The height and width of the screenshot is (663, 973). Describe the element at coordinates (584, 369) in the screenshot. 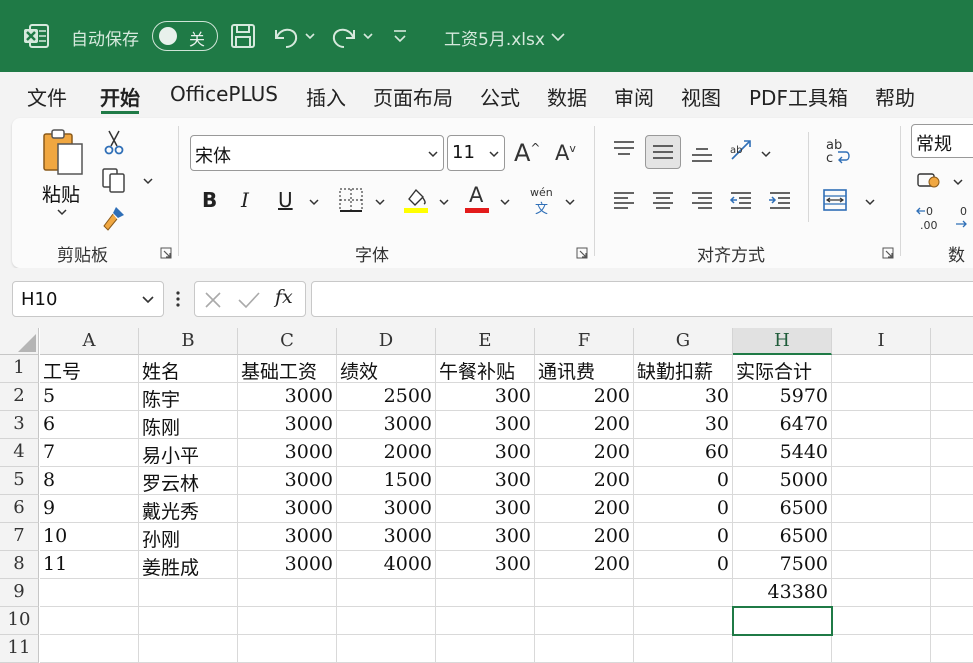

I see `cell-f1: 通讯费` at that location.